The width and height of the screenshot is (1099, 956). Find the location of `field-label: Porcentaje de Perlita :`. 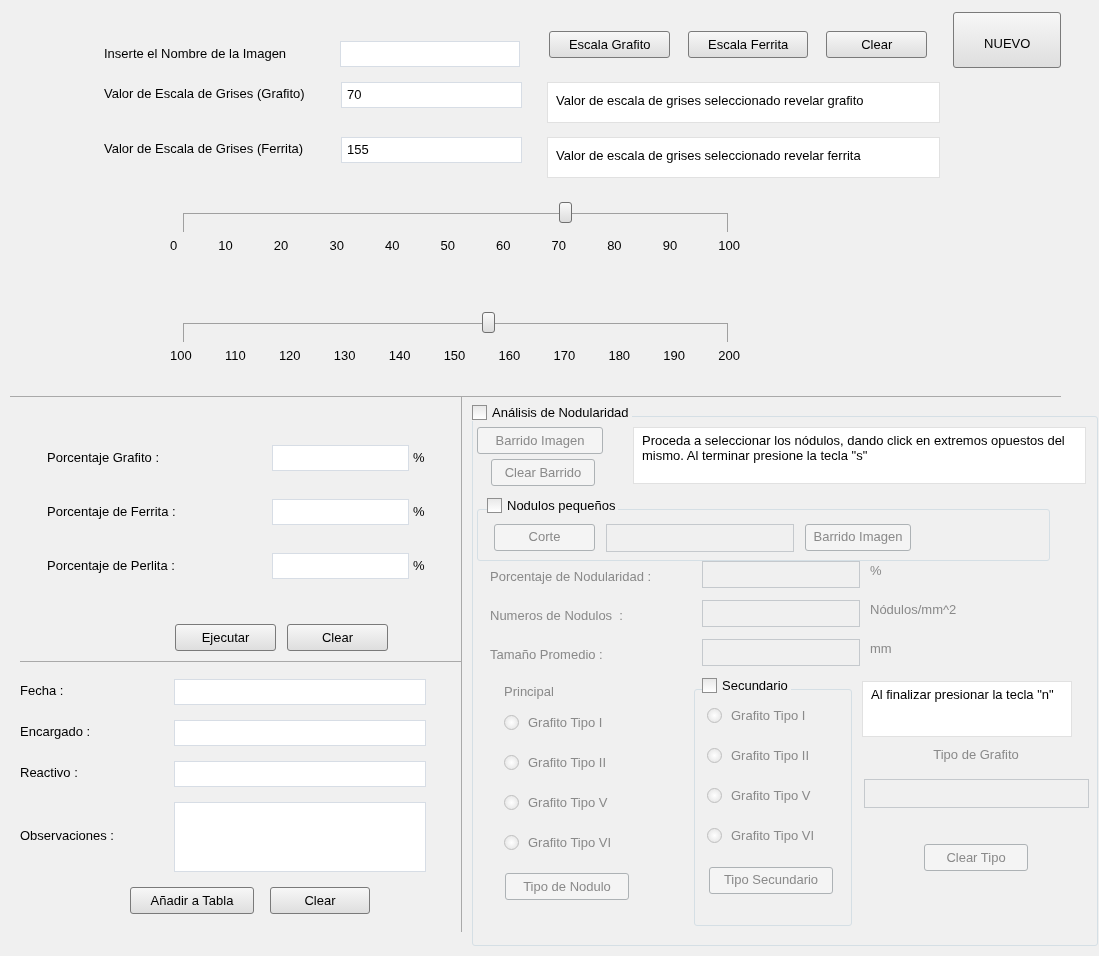

field-label: Porcentaje de Perlita : is located at coordinates (111, 566).